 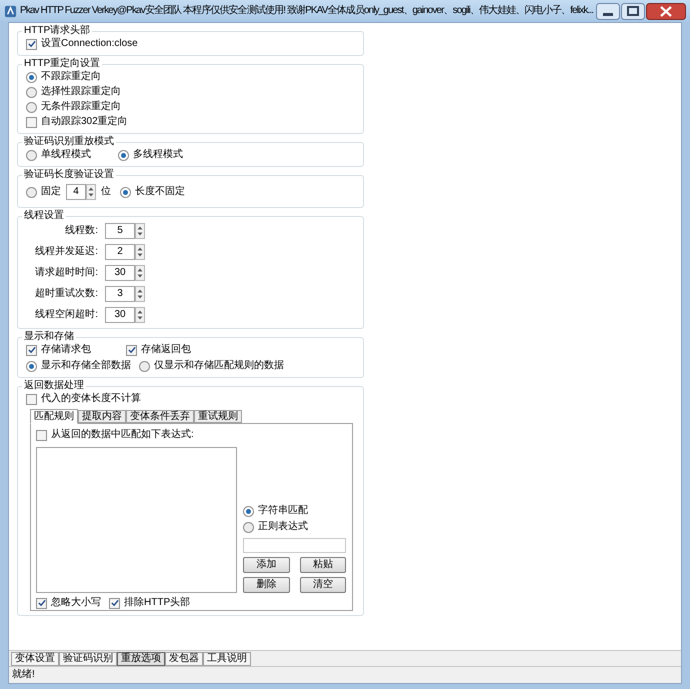 I want to click on group-title: HTTP重定向设置, so click(x=62, y=64).